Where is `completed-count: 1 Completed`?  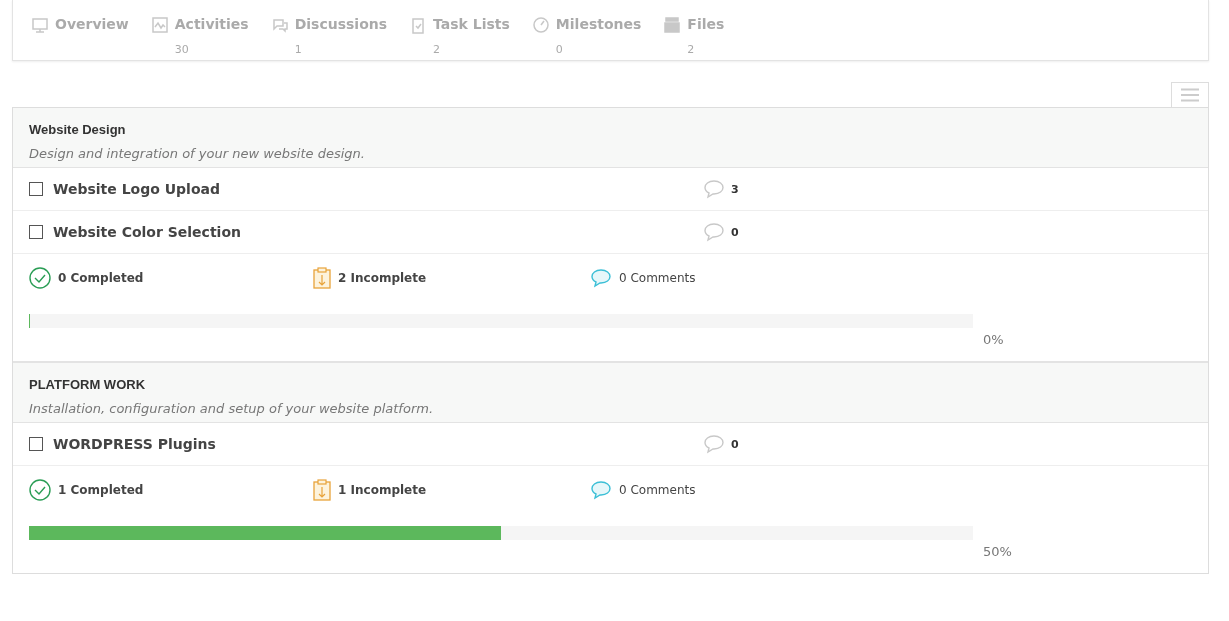
completed-count: 1 Completed is located at coordinates (101, 490).